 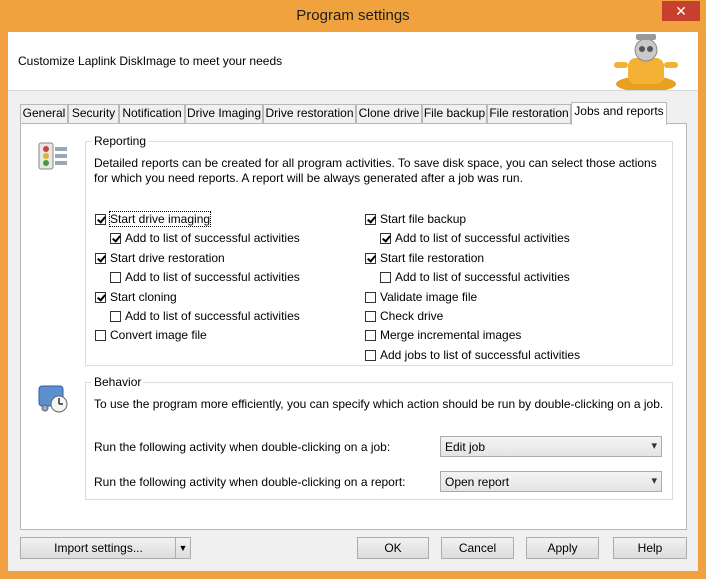 I want to click on cancel-button: Cancel, so click(x=477, y=548).